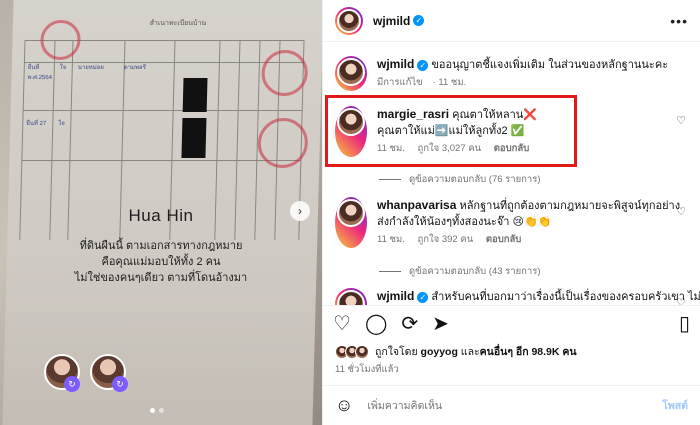 The width and height of the screenshot is (700, 425). Describe the element at coordinates (134, 68) in the screenshot. I see `handwriting-5: ตามพลรี` at that location.